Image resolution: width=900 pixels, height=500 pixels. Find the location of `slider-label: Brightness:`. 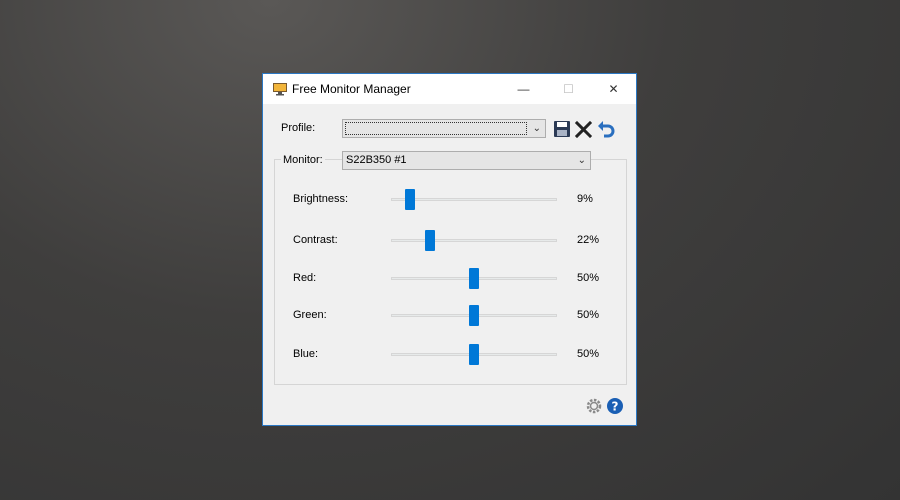

slider-label: Brightness: is located at coordinates (321, 199).